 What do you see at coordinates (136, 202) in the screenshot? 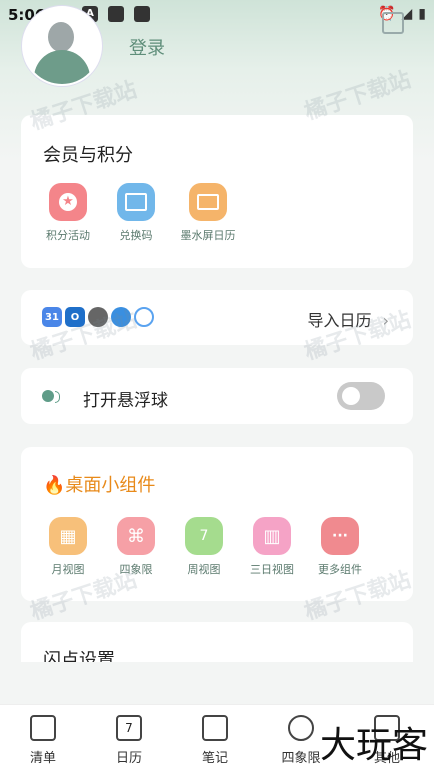
I see `gift-icon` at bounding box center [136, 202].